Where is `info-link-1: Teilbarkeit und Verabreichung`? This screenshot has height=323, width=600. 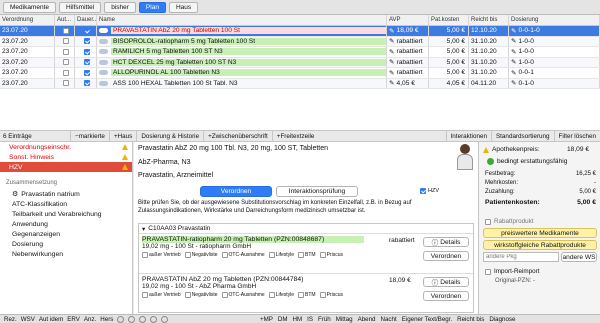 info-link-1: Teilbarkeit und Verabreichung is located at coordinates (66, 214).